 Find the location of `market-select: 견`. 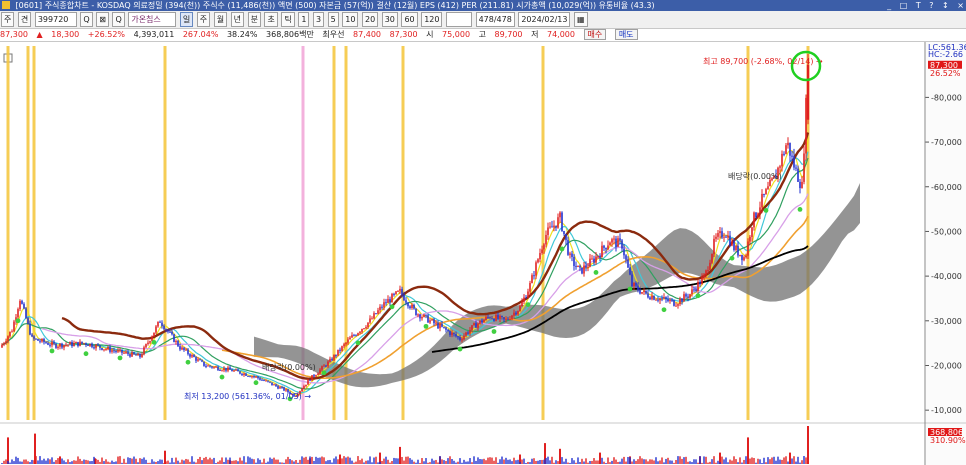

market-select: 견 is located at coordinates (24, 19).